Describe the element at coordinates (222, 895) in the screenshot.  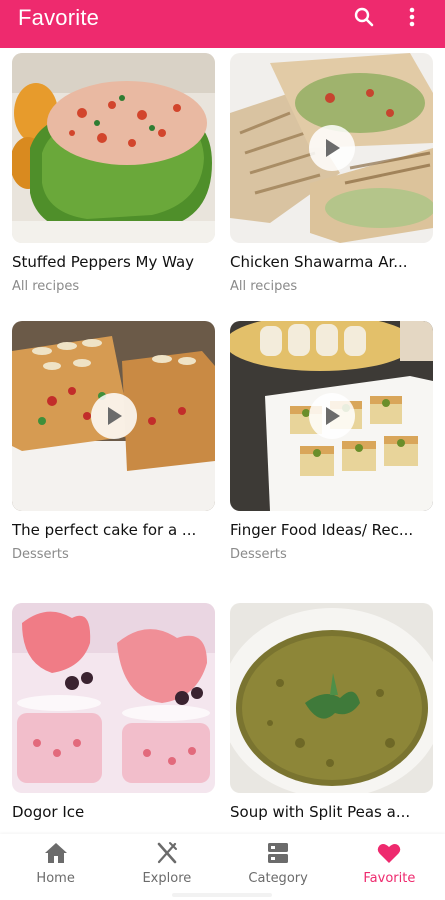
I see `gesture-bar` at that location.